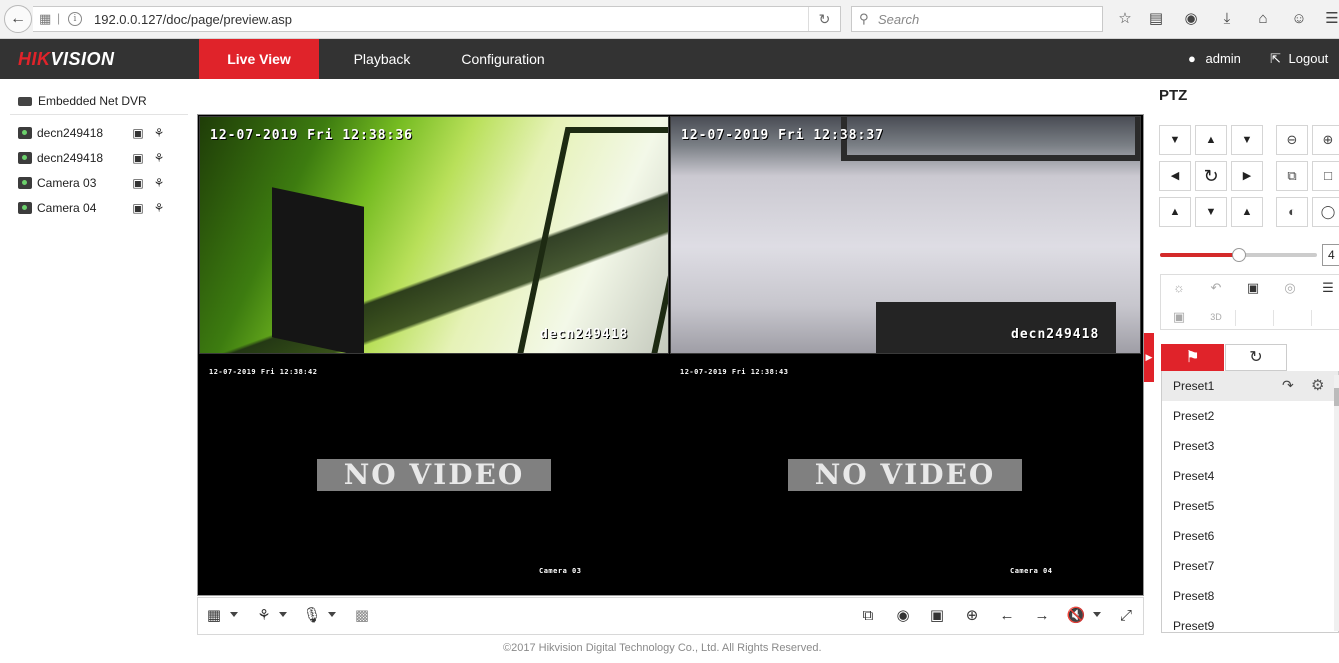 Image resolution: width=1339 pixels, height=663 pixels. What do you see at coordinates (1325, 212) in the screenshot?
I see `iris-close-icon: ◯` at bounding box center [1325, 212].